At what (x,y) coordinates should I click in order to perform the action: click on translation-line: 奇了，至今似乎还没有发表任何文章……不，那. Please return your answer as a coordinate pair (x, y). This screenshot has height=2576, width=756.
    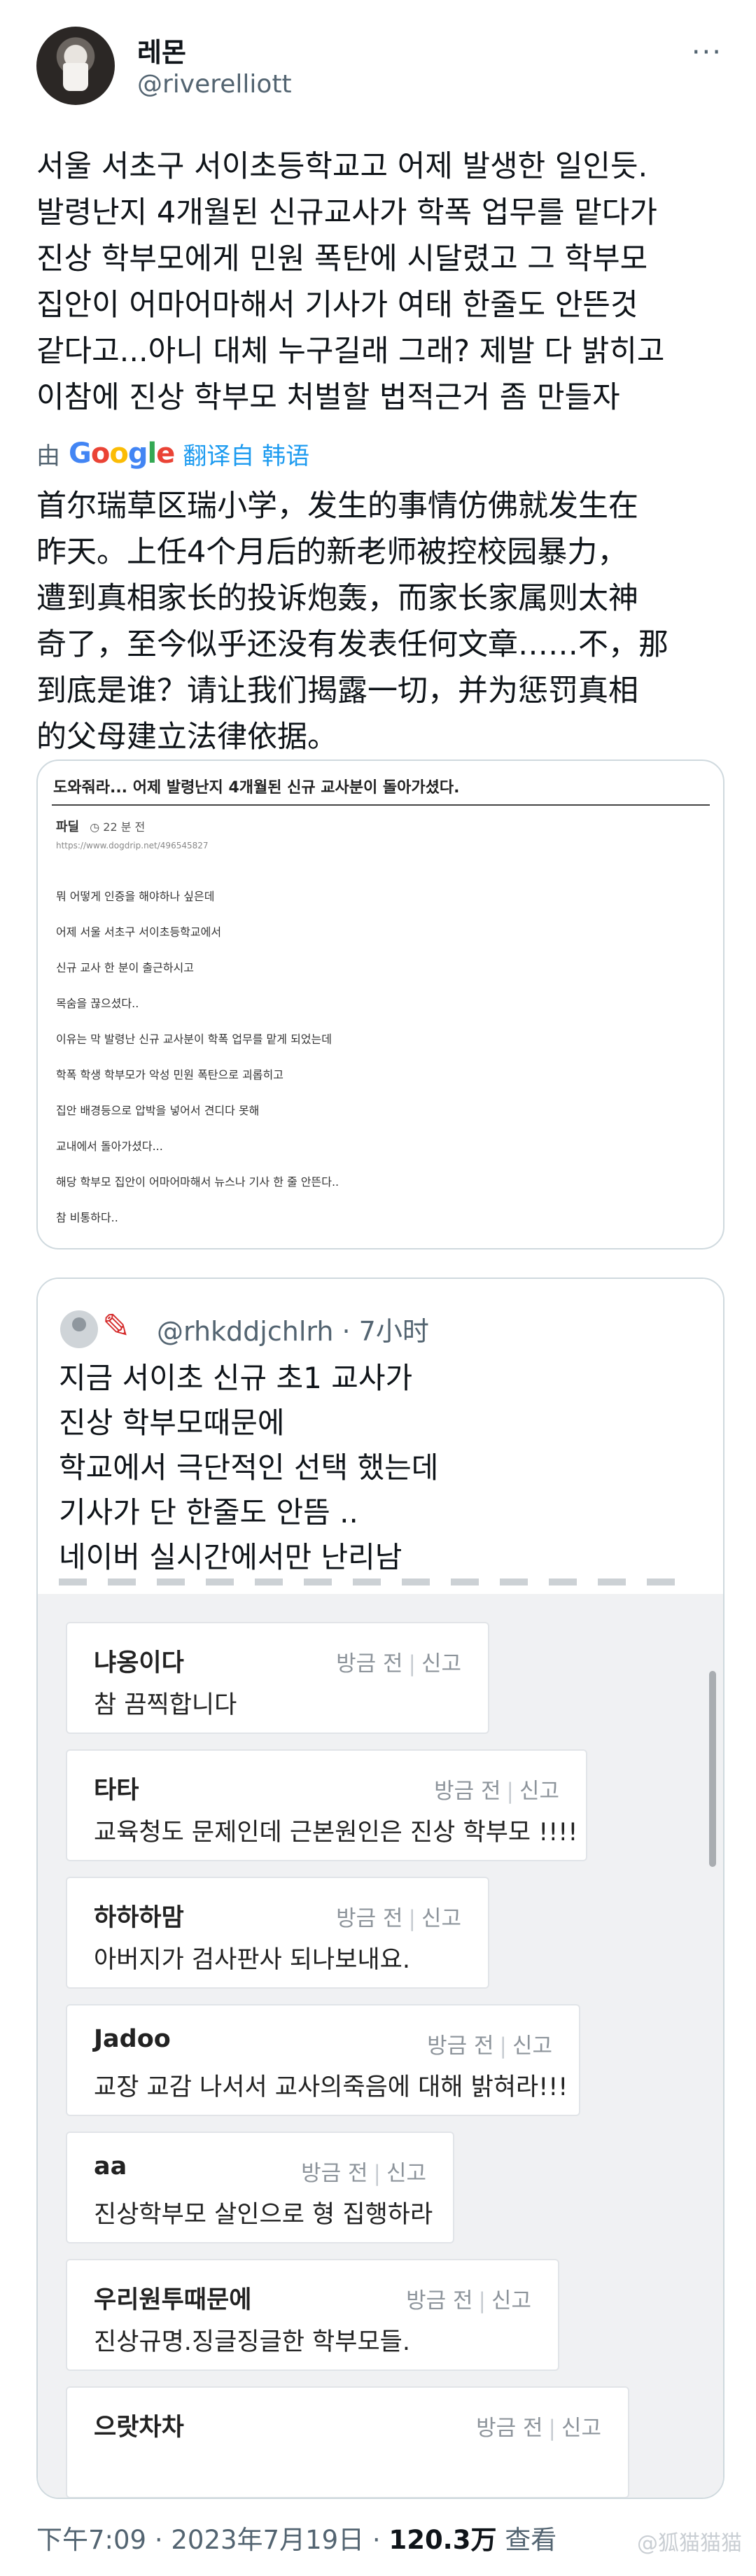
    Looking at the image, I should click on (352, 644).